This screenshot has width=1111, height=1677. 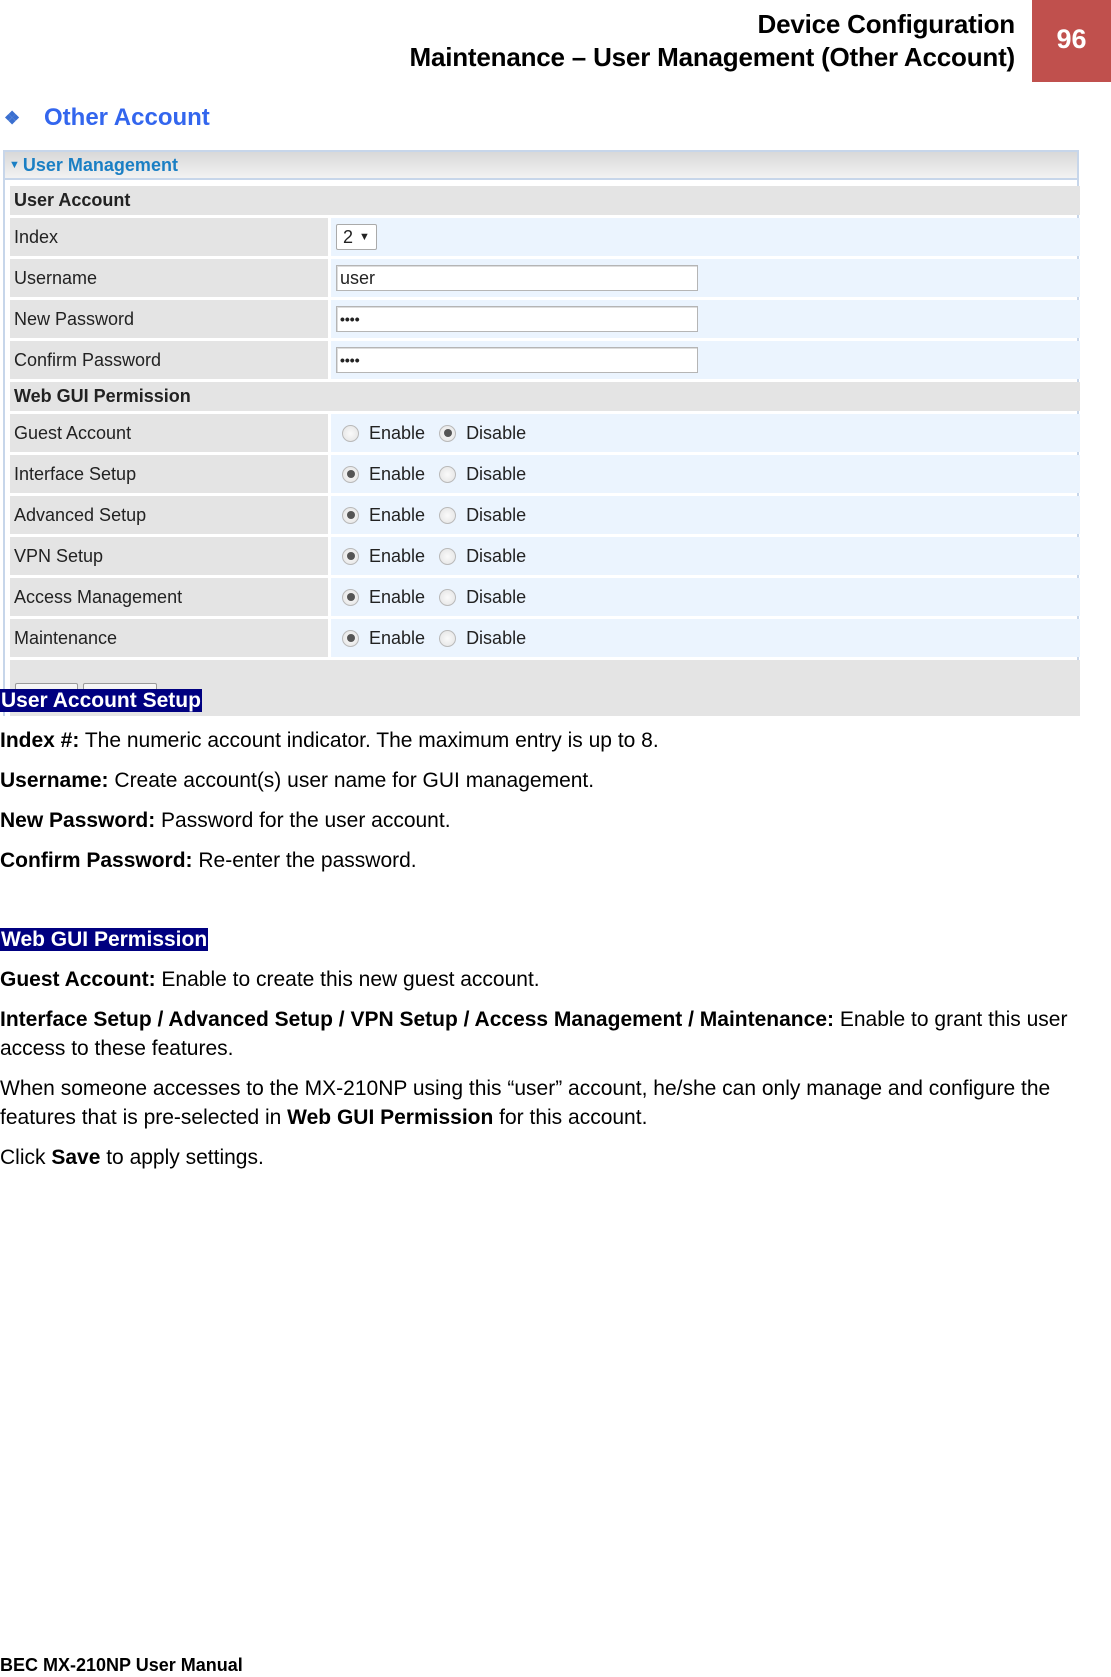 What do you see at coordinates (169, 278) in the screenshot?
I see `username-label: Username` at bounding box center [169, 278].